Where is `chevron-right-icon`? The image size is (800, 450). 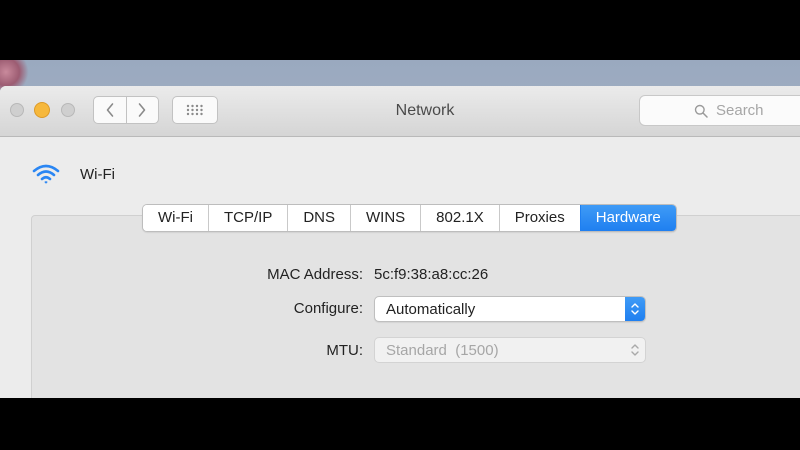
chevron-right-icon is located at coordinates (142, 110).